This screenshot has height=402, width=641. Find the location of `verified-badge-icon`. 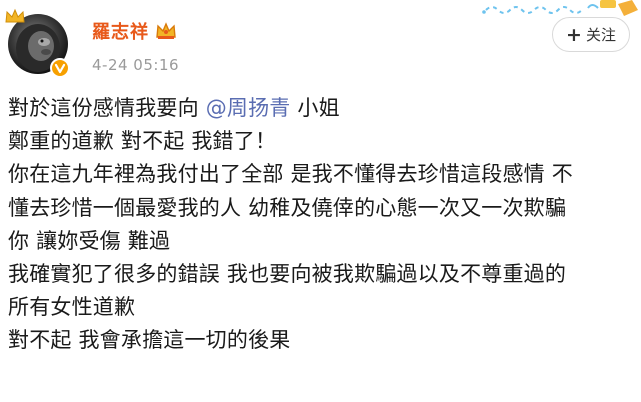

verified-badge-icon is located at coordinates (60, 68).